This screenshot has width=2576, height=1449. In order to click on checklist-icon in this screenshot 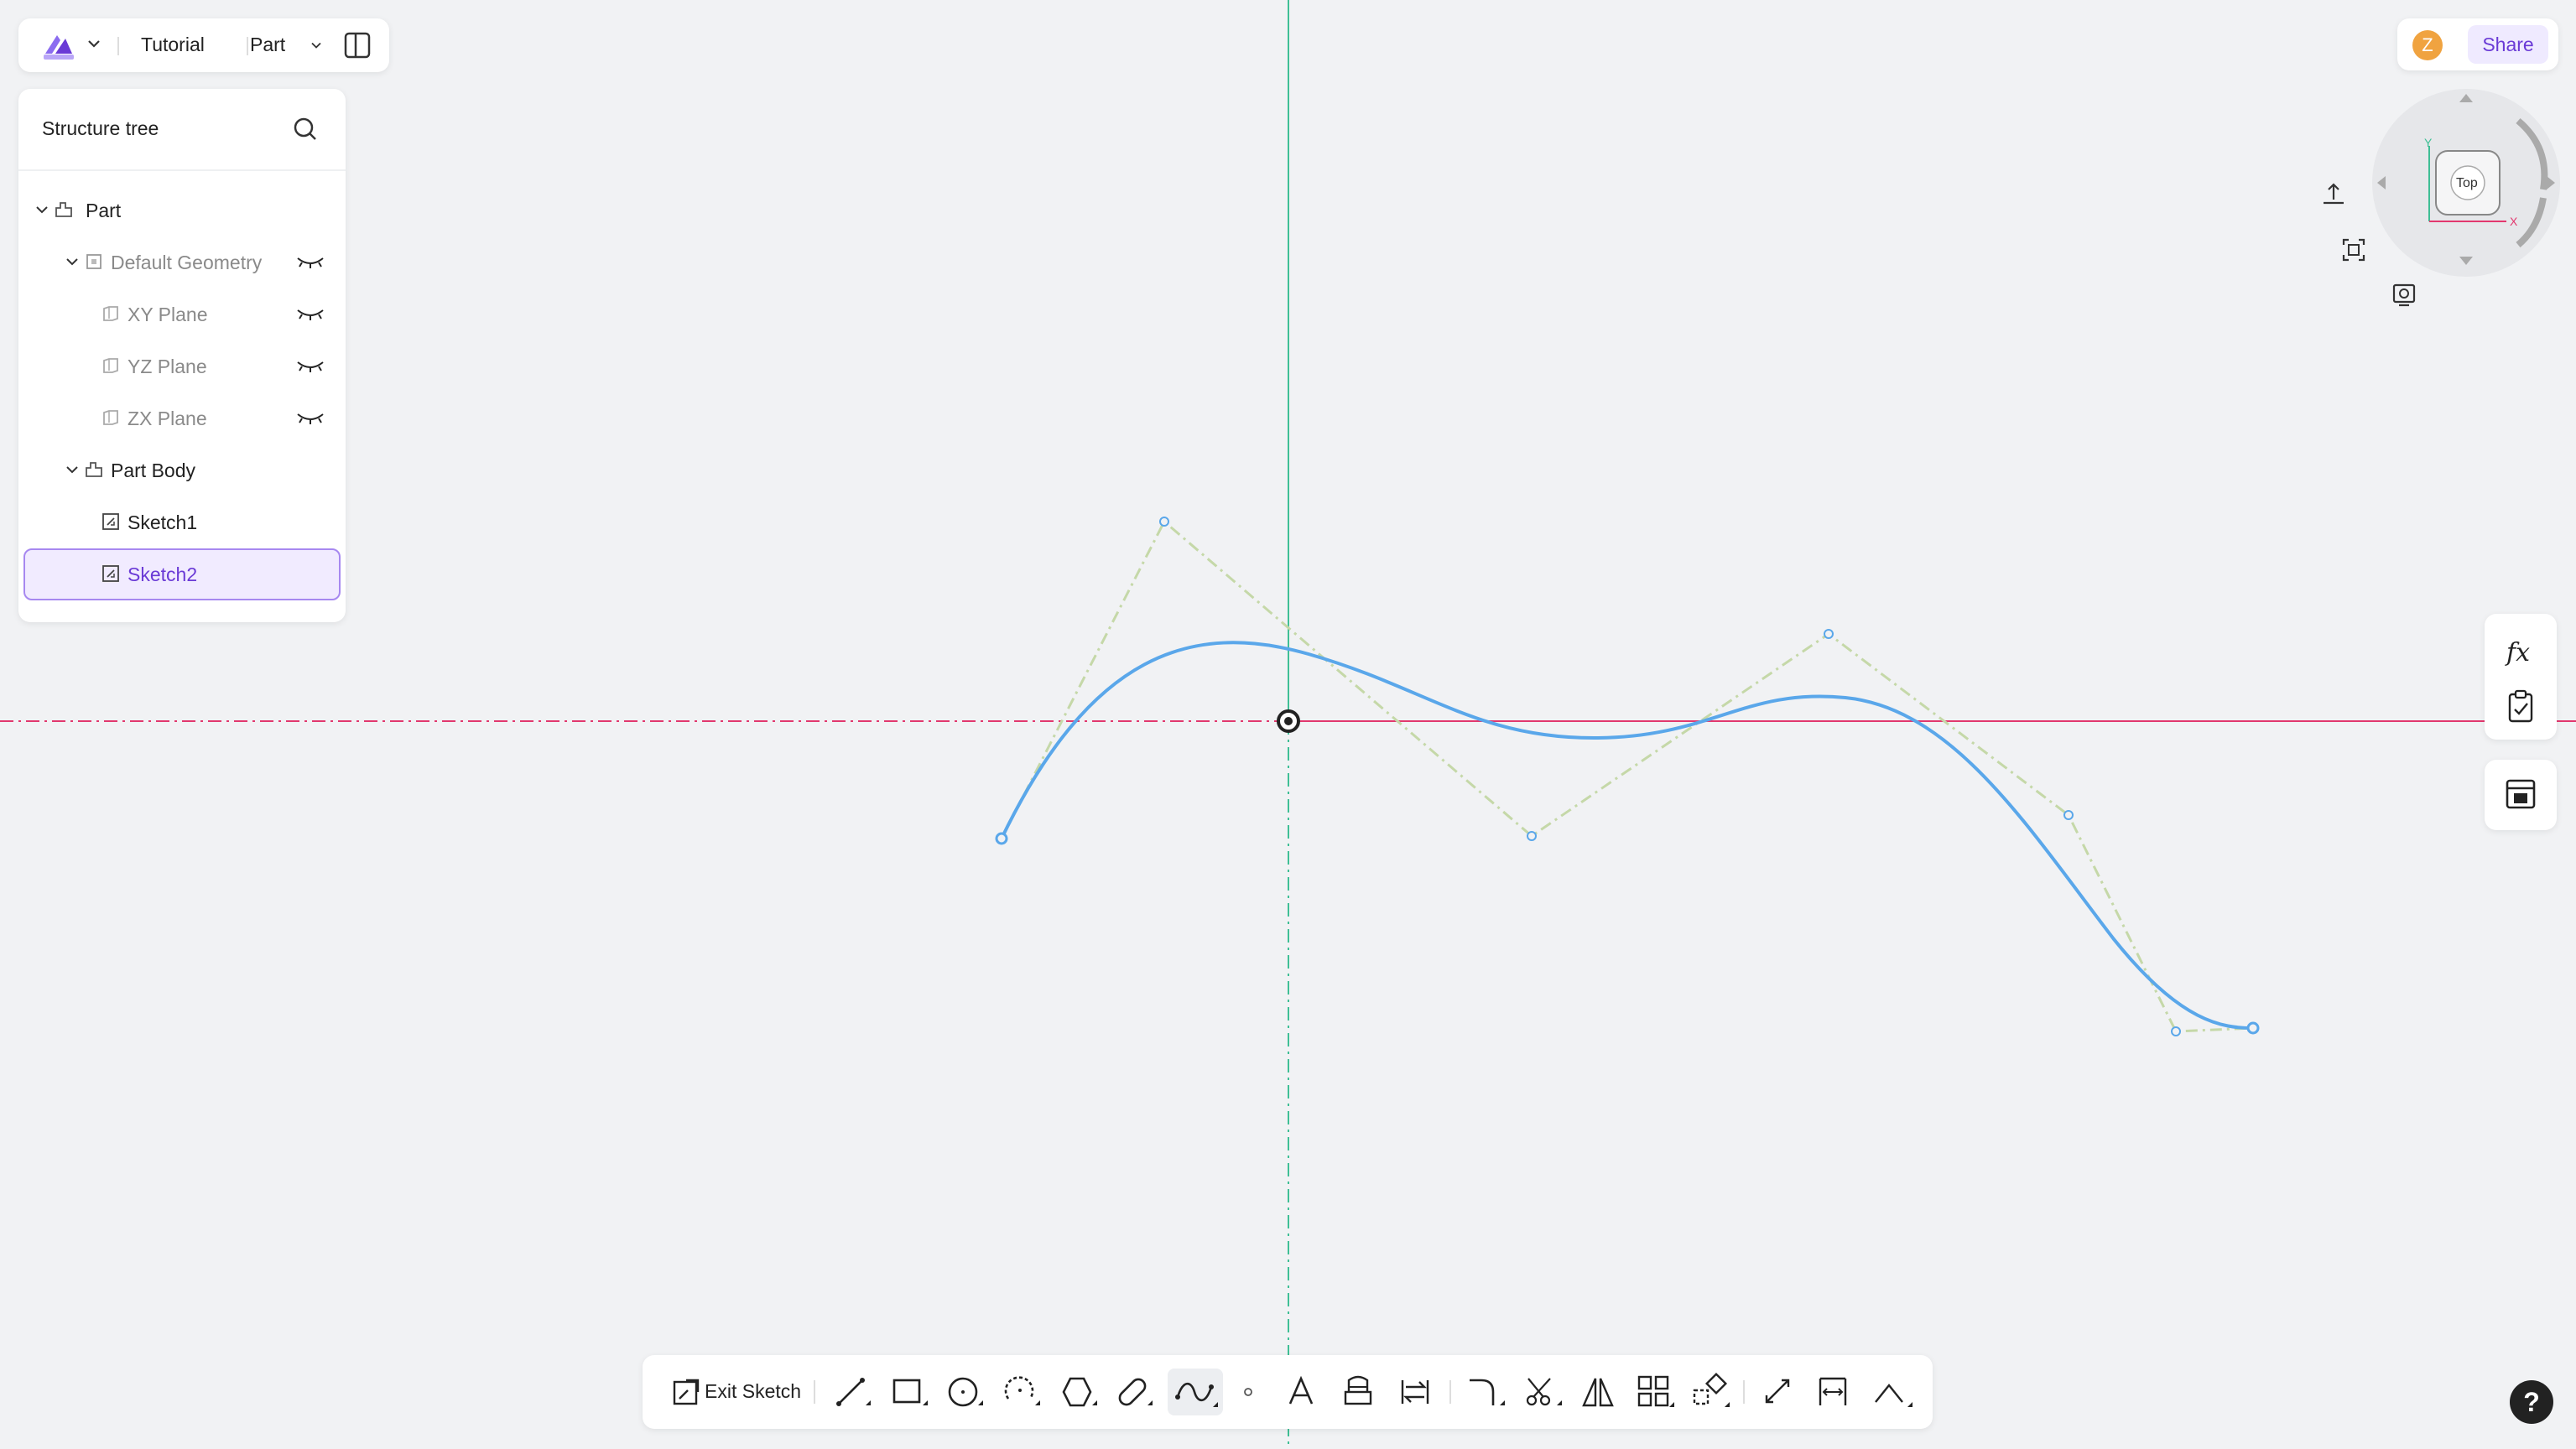, I will do `click(2521, 706)`.